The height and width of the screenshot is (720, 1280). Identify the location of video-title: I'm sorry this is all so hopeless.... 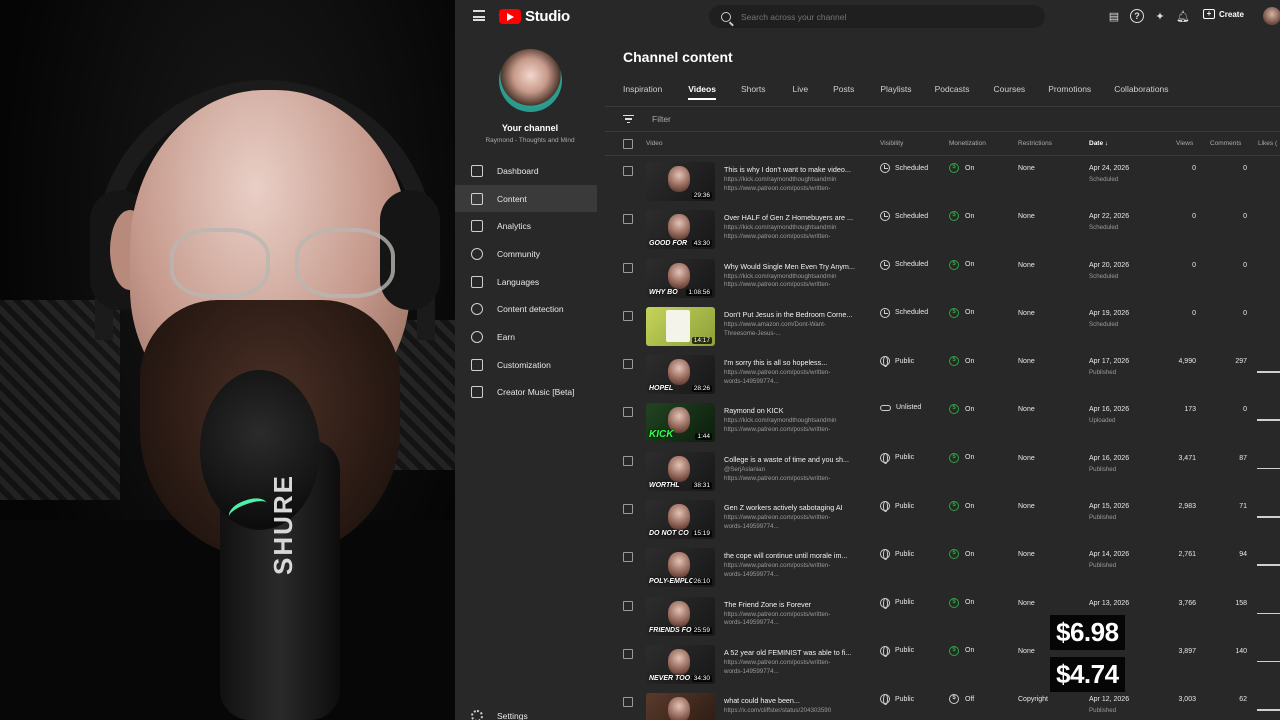
(792, 362).